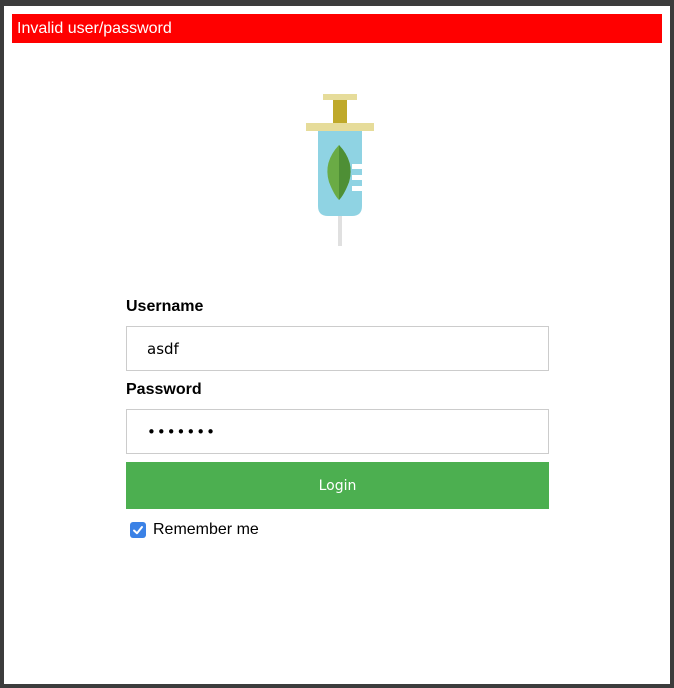 The width and height of the screenshot is (674, 688). I want to click on error-banner: Invalid user/password, so click(337, 28).